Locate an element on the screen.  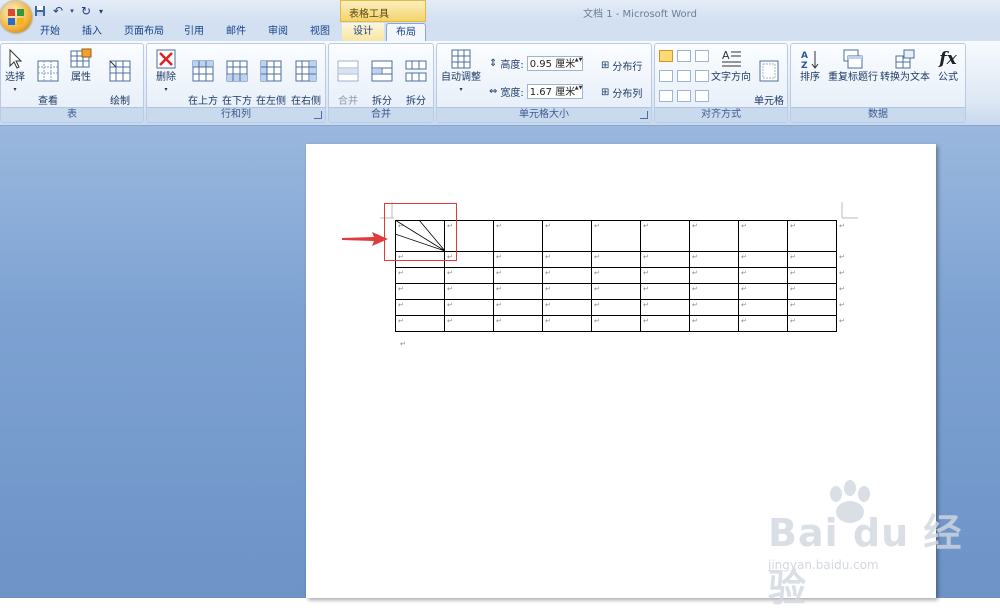
align-top-center-button is located at coordinates (684, 56).